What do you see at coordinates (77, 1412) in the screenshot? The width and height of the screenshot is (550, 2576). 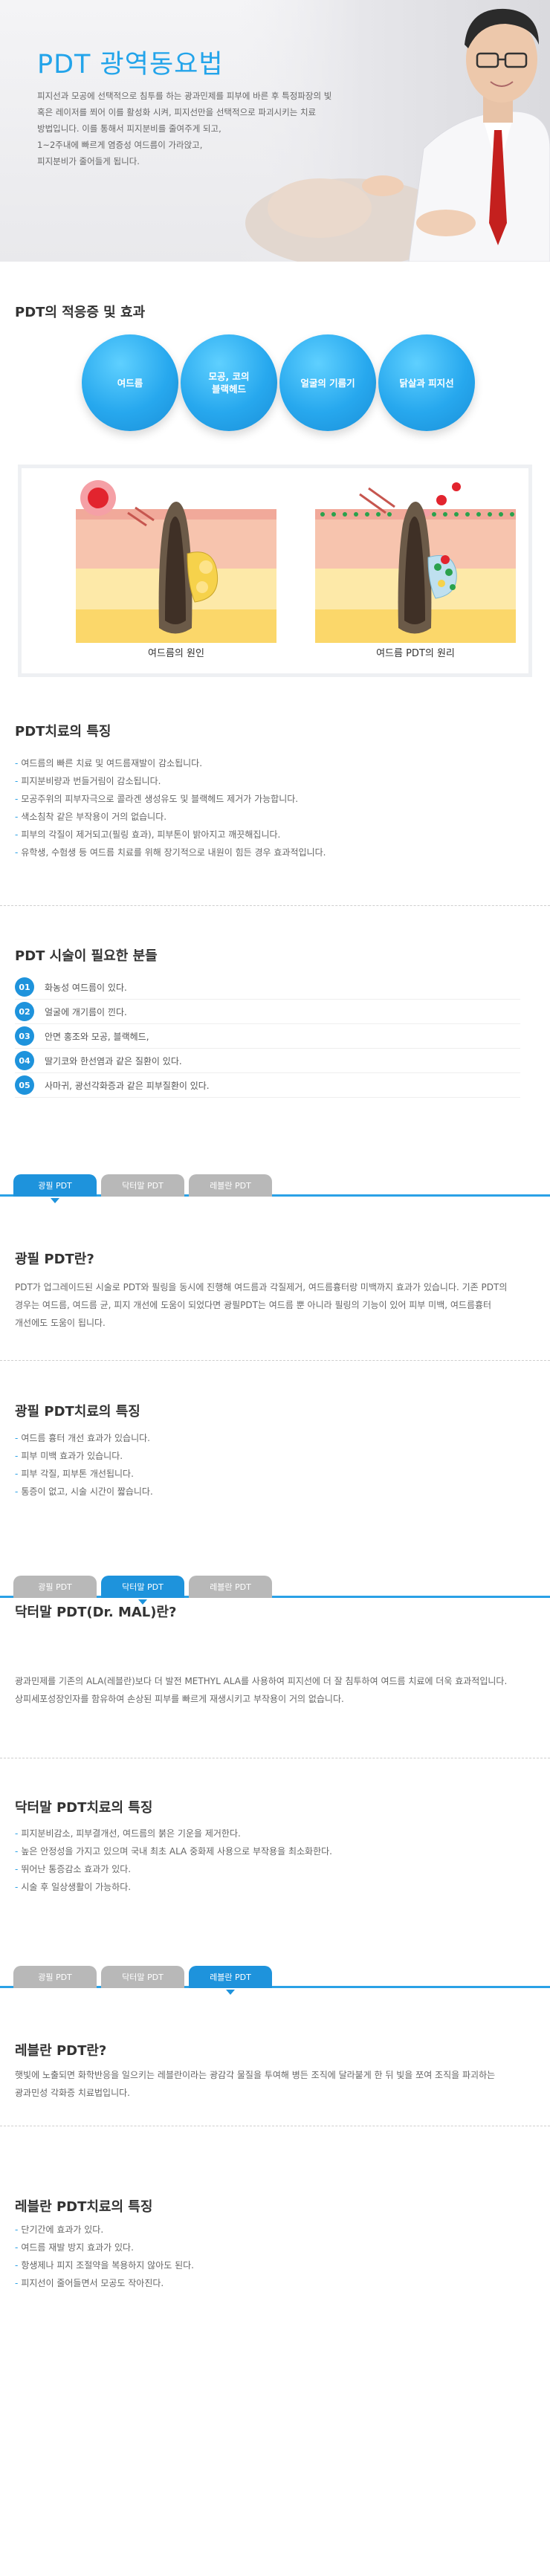 I see `section-title-kwangpil-features: 광필 PDT치료의 특징` at bounding box center [77, 1412].